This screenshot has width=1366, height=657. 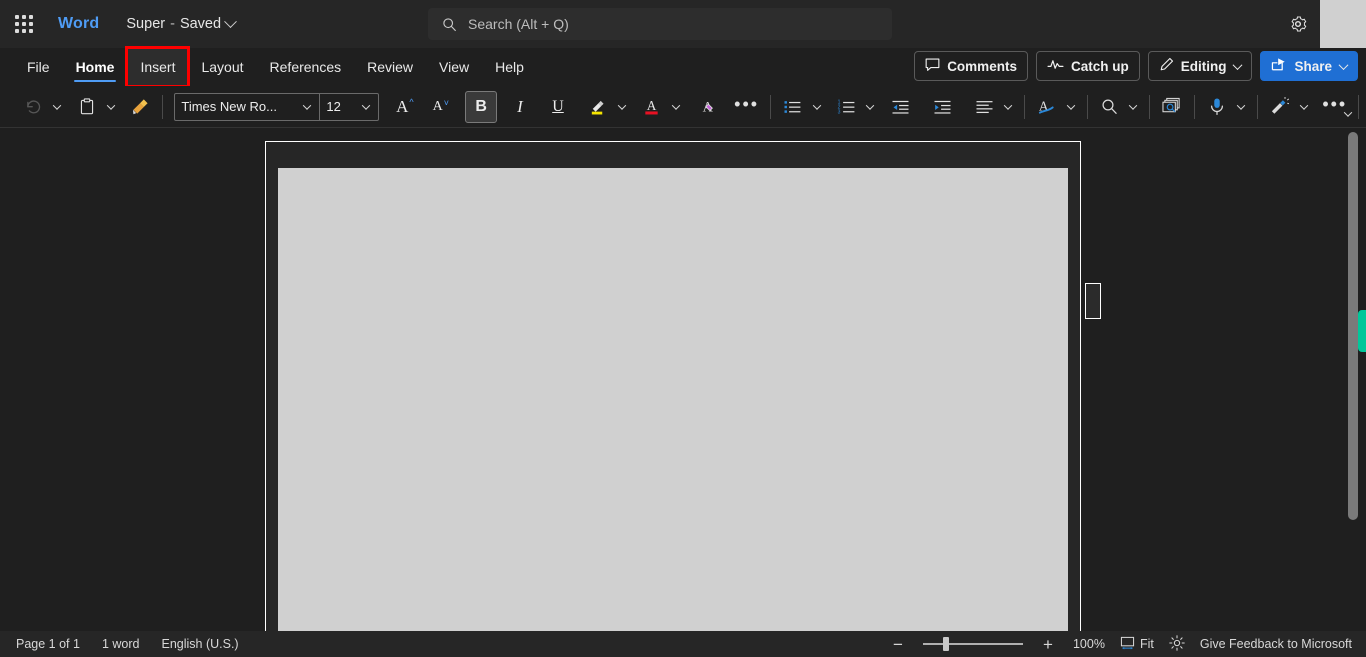 What do you see at coordinates (558, 107) in the screenshot?
I see `underline-button: U` at bounding box center [558, 107].